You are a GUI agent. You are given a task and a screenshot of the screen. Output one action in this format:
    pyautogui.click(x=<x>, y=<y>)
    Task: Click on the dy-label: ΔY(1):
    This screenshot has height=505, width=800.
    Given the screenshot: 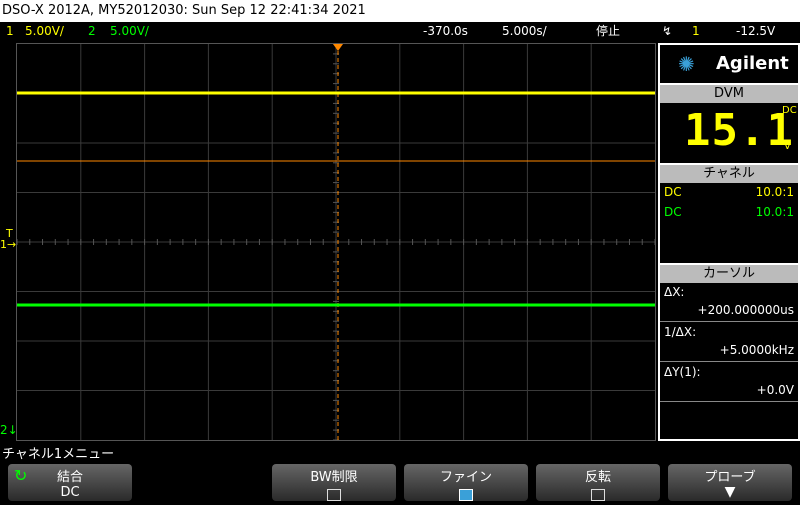 What is the action you would take?
    pyautogui.click(x=682, y=372)
    